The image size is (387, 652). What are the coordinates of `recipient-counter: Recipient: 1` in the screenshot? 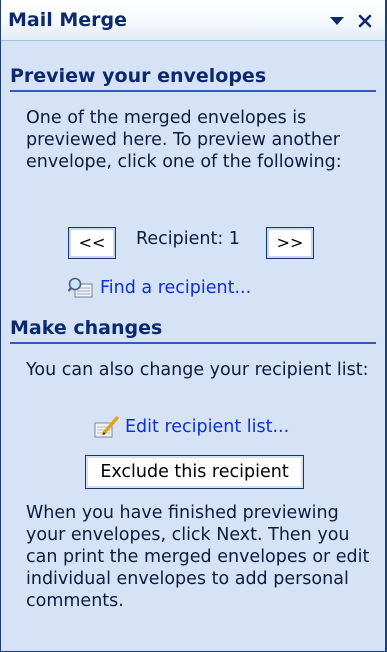 It's located at (188, 239).